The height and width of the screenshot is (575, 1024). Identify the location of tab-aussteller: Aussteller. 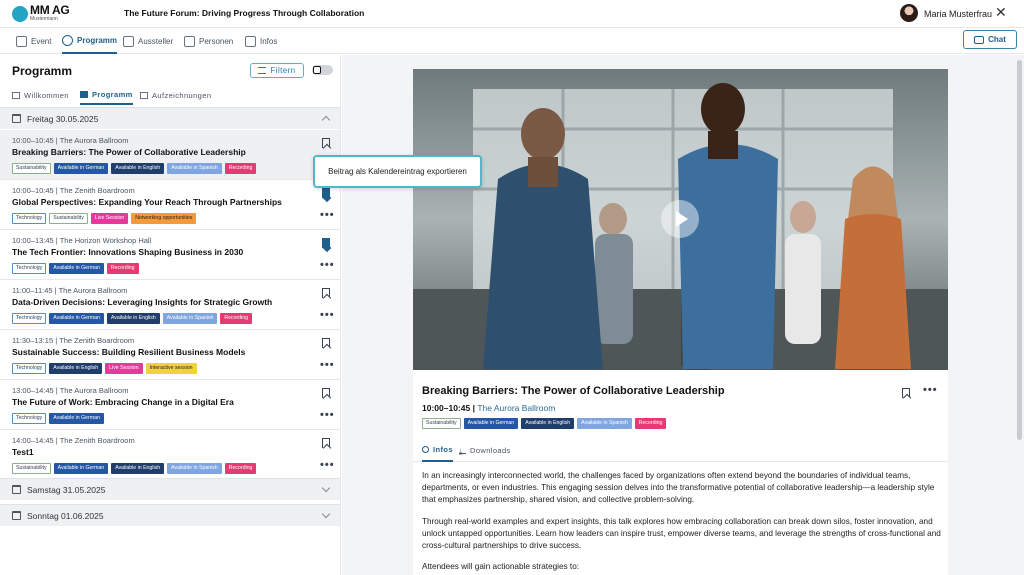
(148, 41).